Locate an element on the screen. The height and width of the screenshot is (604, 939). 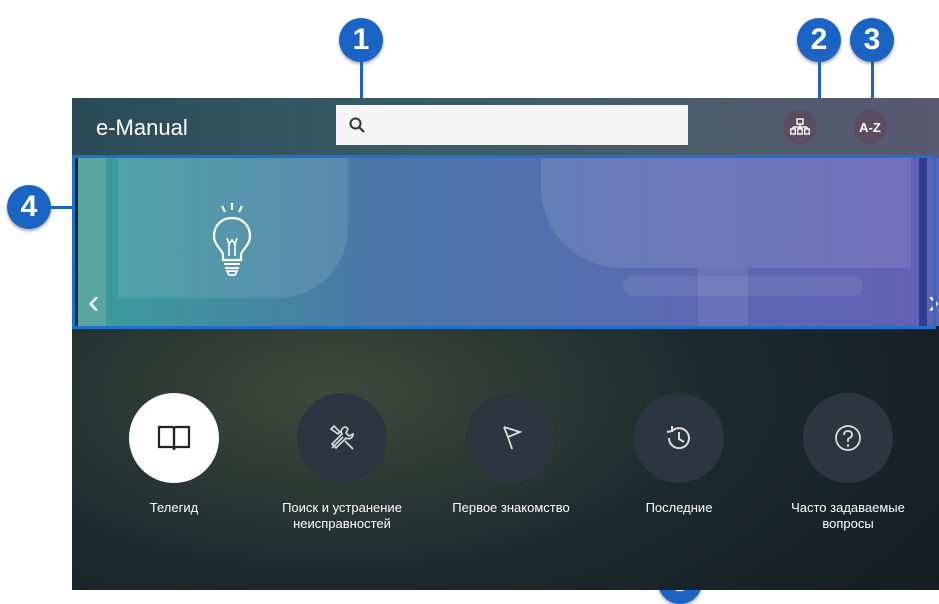
search-input is located at coordinates (512, 125).